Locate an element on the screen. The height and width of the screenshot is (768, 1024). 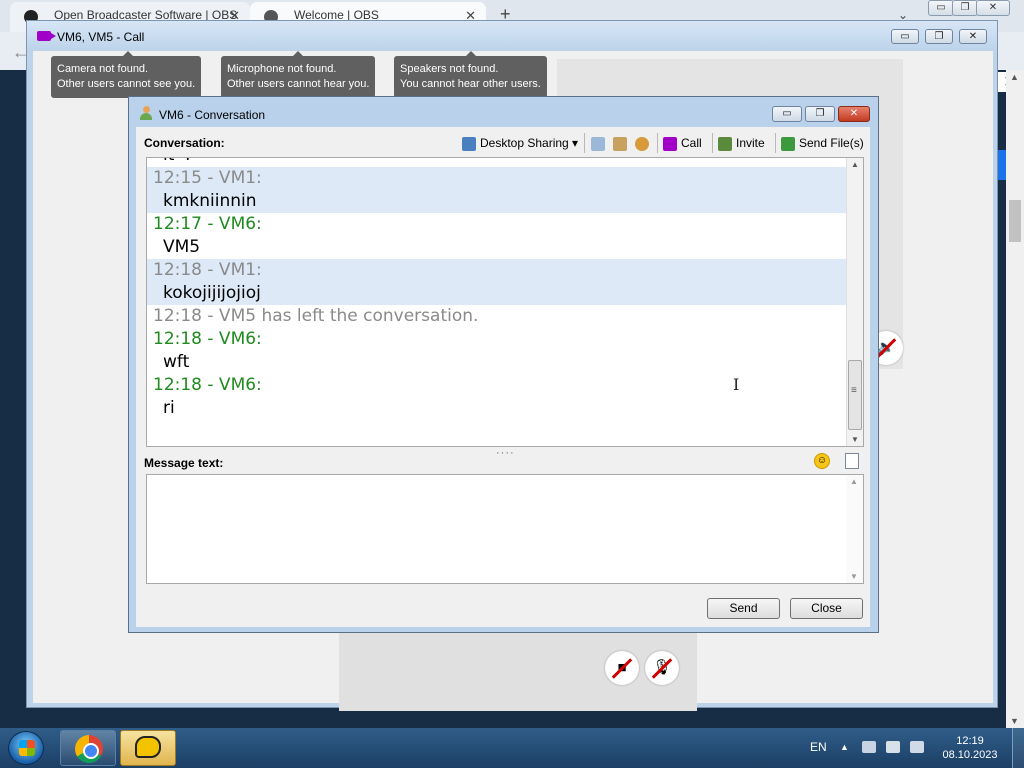
tooltip-line: Other users cannot hear you. is located at coordinates (298, 84).